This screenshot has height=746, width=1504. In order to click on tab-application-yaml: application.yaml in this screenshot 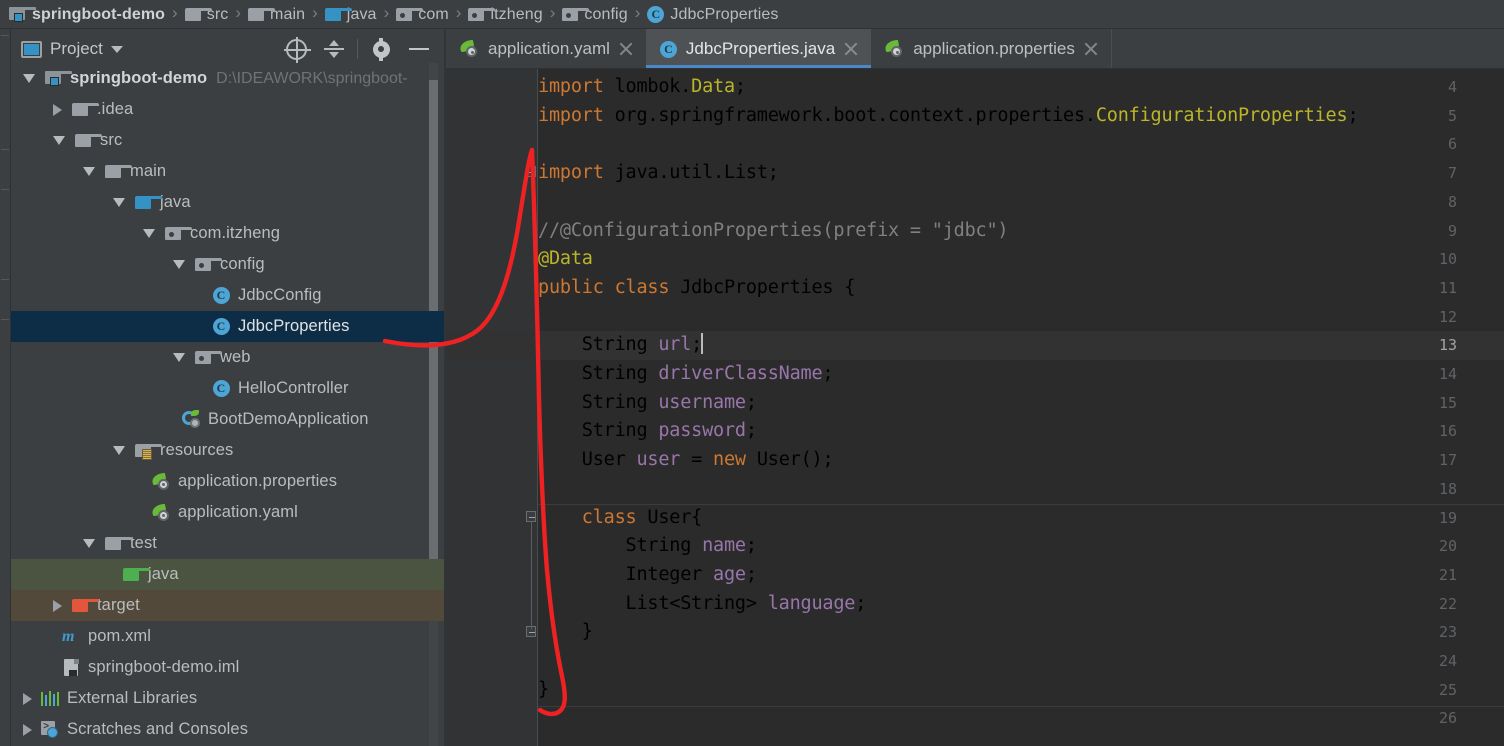, I will do `click(546, 49)`.